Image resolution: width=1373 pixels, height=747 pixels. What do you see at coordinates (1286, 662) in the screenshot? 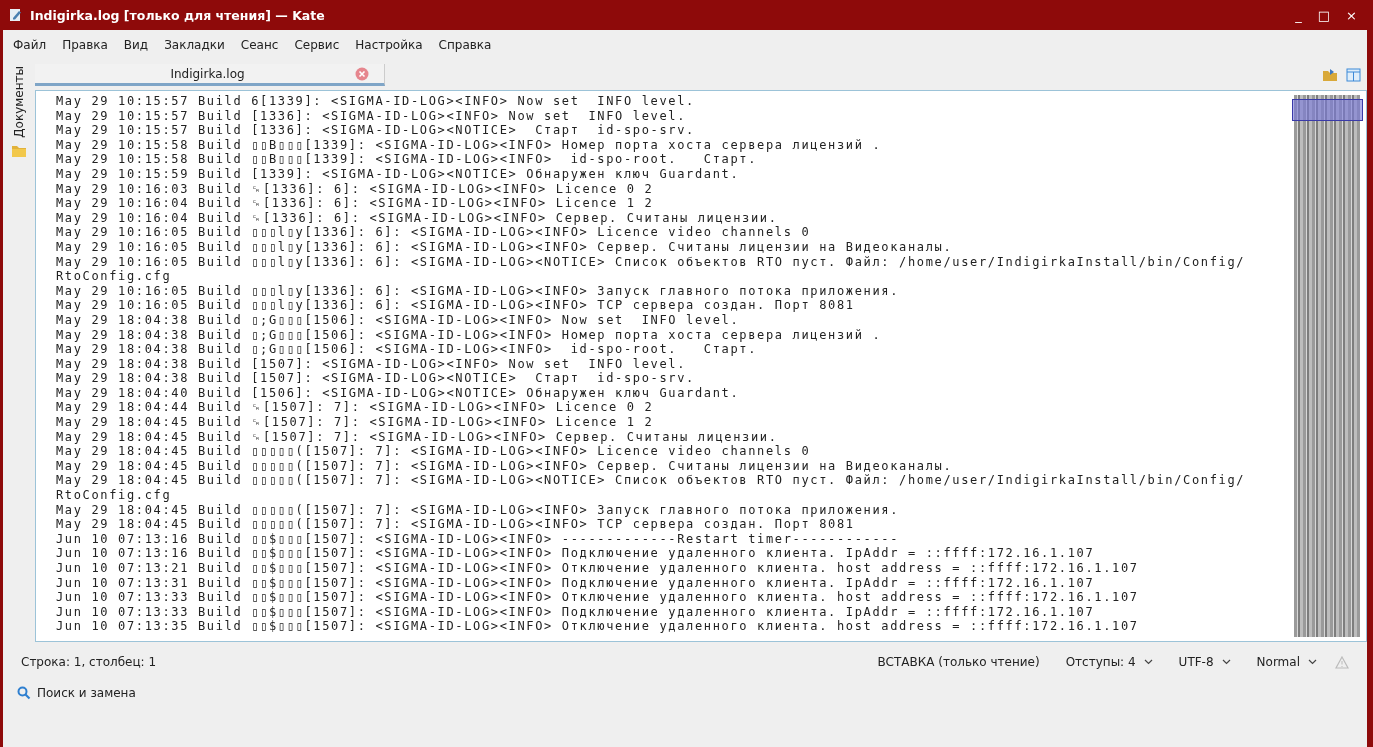
I see `status-dropdown: Normal` at bounding box center [1286, 662].